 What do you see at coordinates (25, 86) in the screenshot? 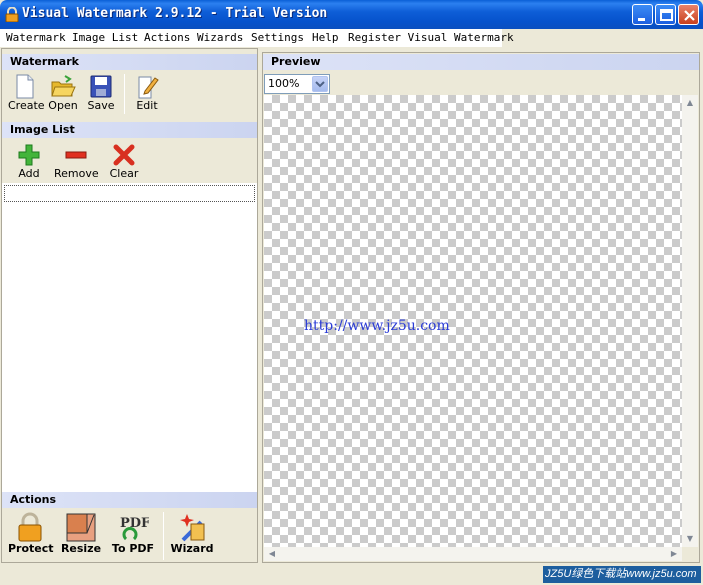
I see `document-icon` at bounding box center [25, 86].